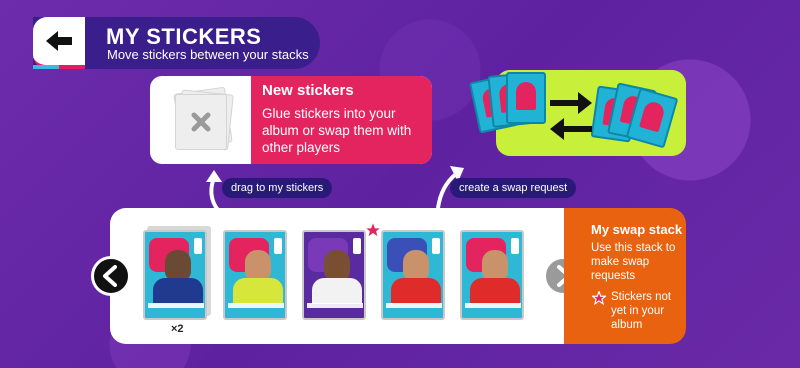 This screenshot has height=368, width=800. What do you see at coordinates (513, 188) in the screenshot?
I see `swap-hint-pill: create a swap request` at bounding box center [513, 188].